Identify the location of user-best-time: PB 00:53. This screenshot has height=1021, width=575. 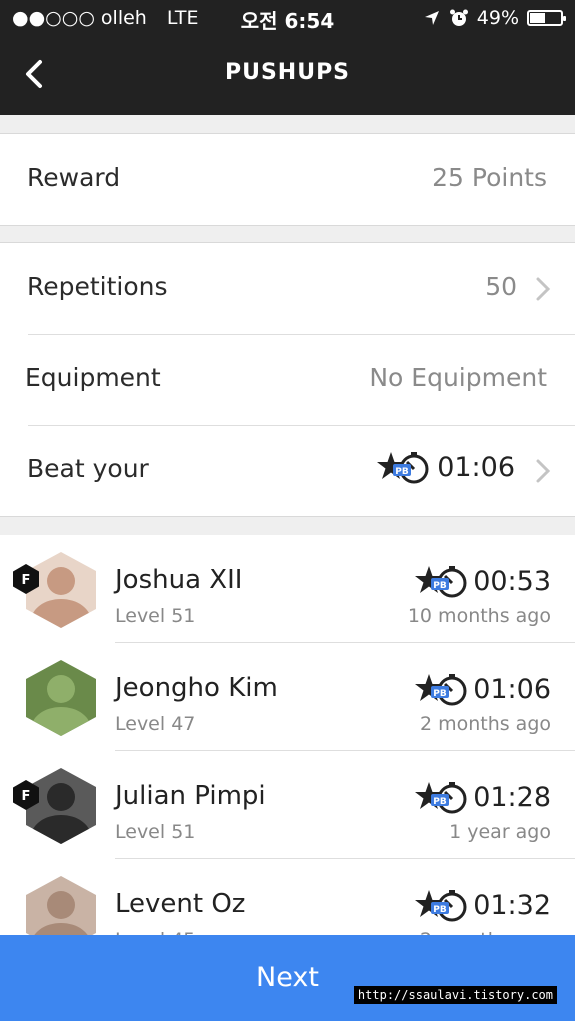
(483, 581).